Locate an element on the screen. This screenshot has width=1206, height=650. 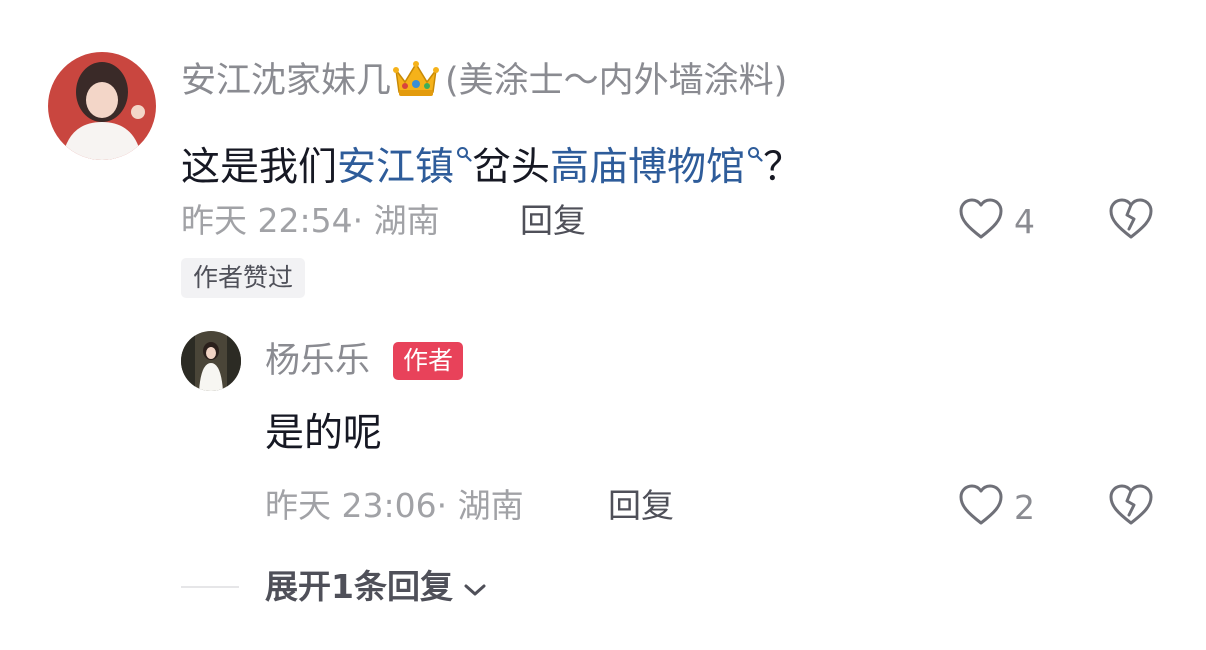
crown-icon is located at coordinates (416, 82).